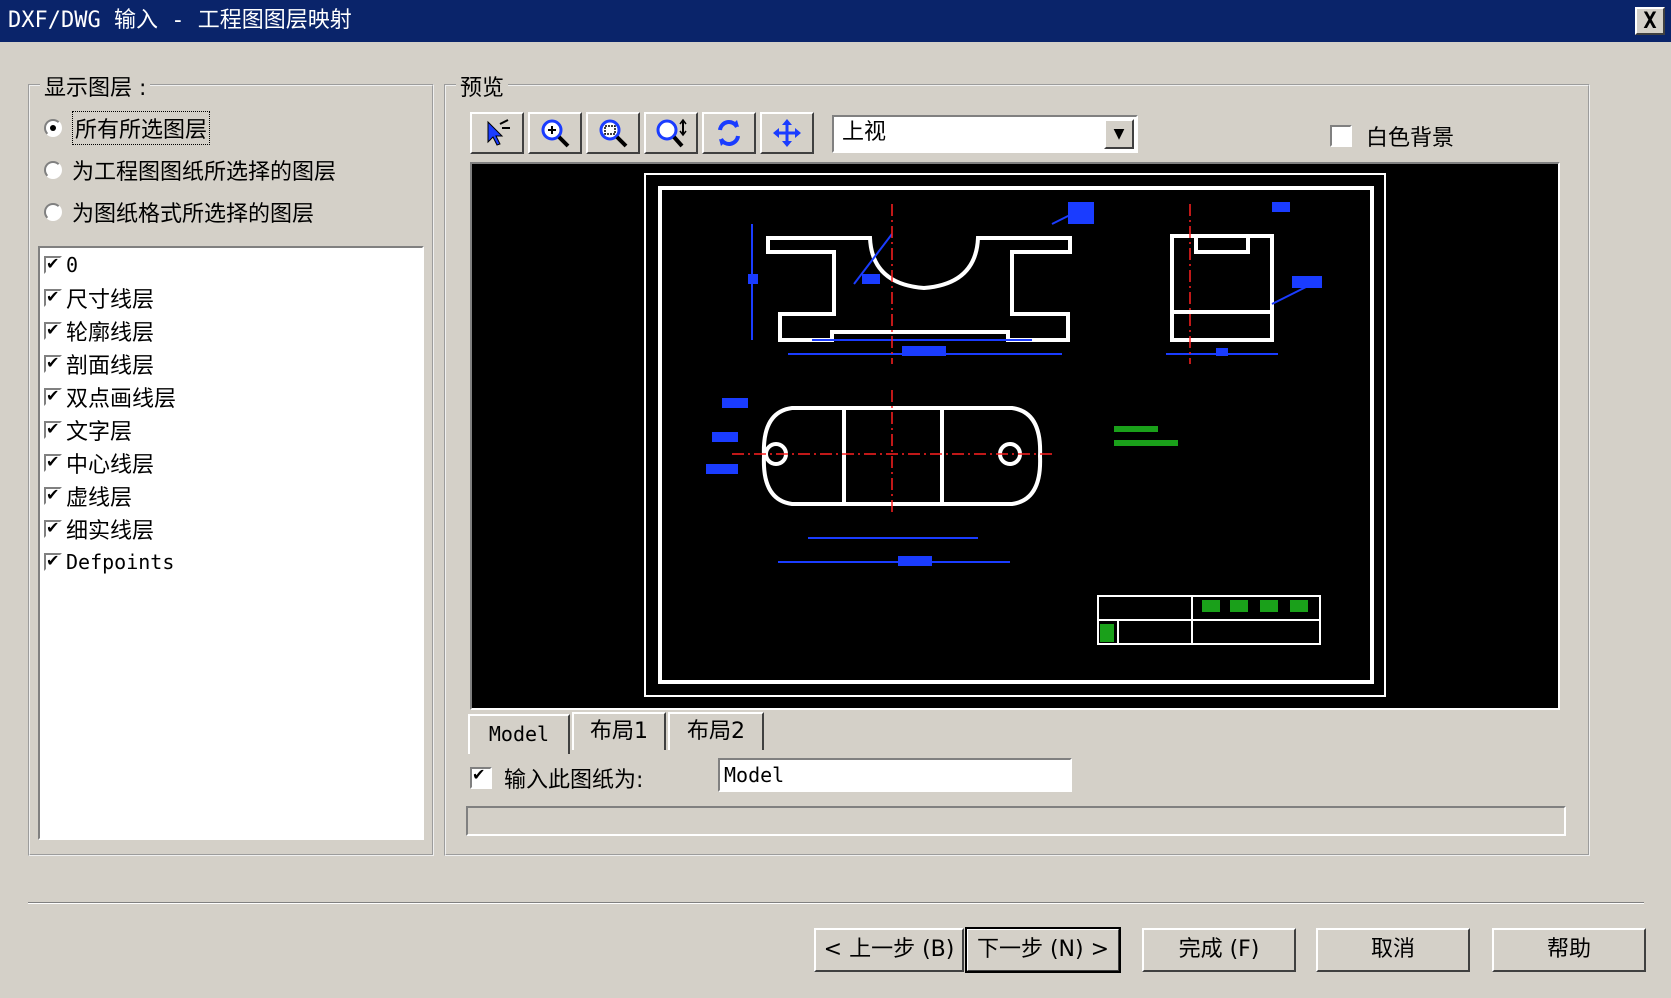 The image size is (1671, 998). Describe the element at coordinates (985, 134) in the screenshot. I see `view-select: 上视 ▼` at that location.